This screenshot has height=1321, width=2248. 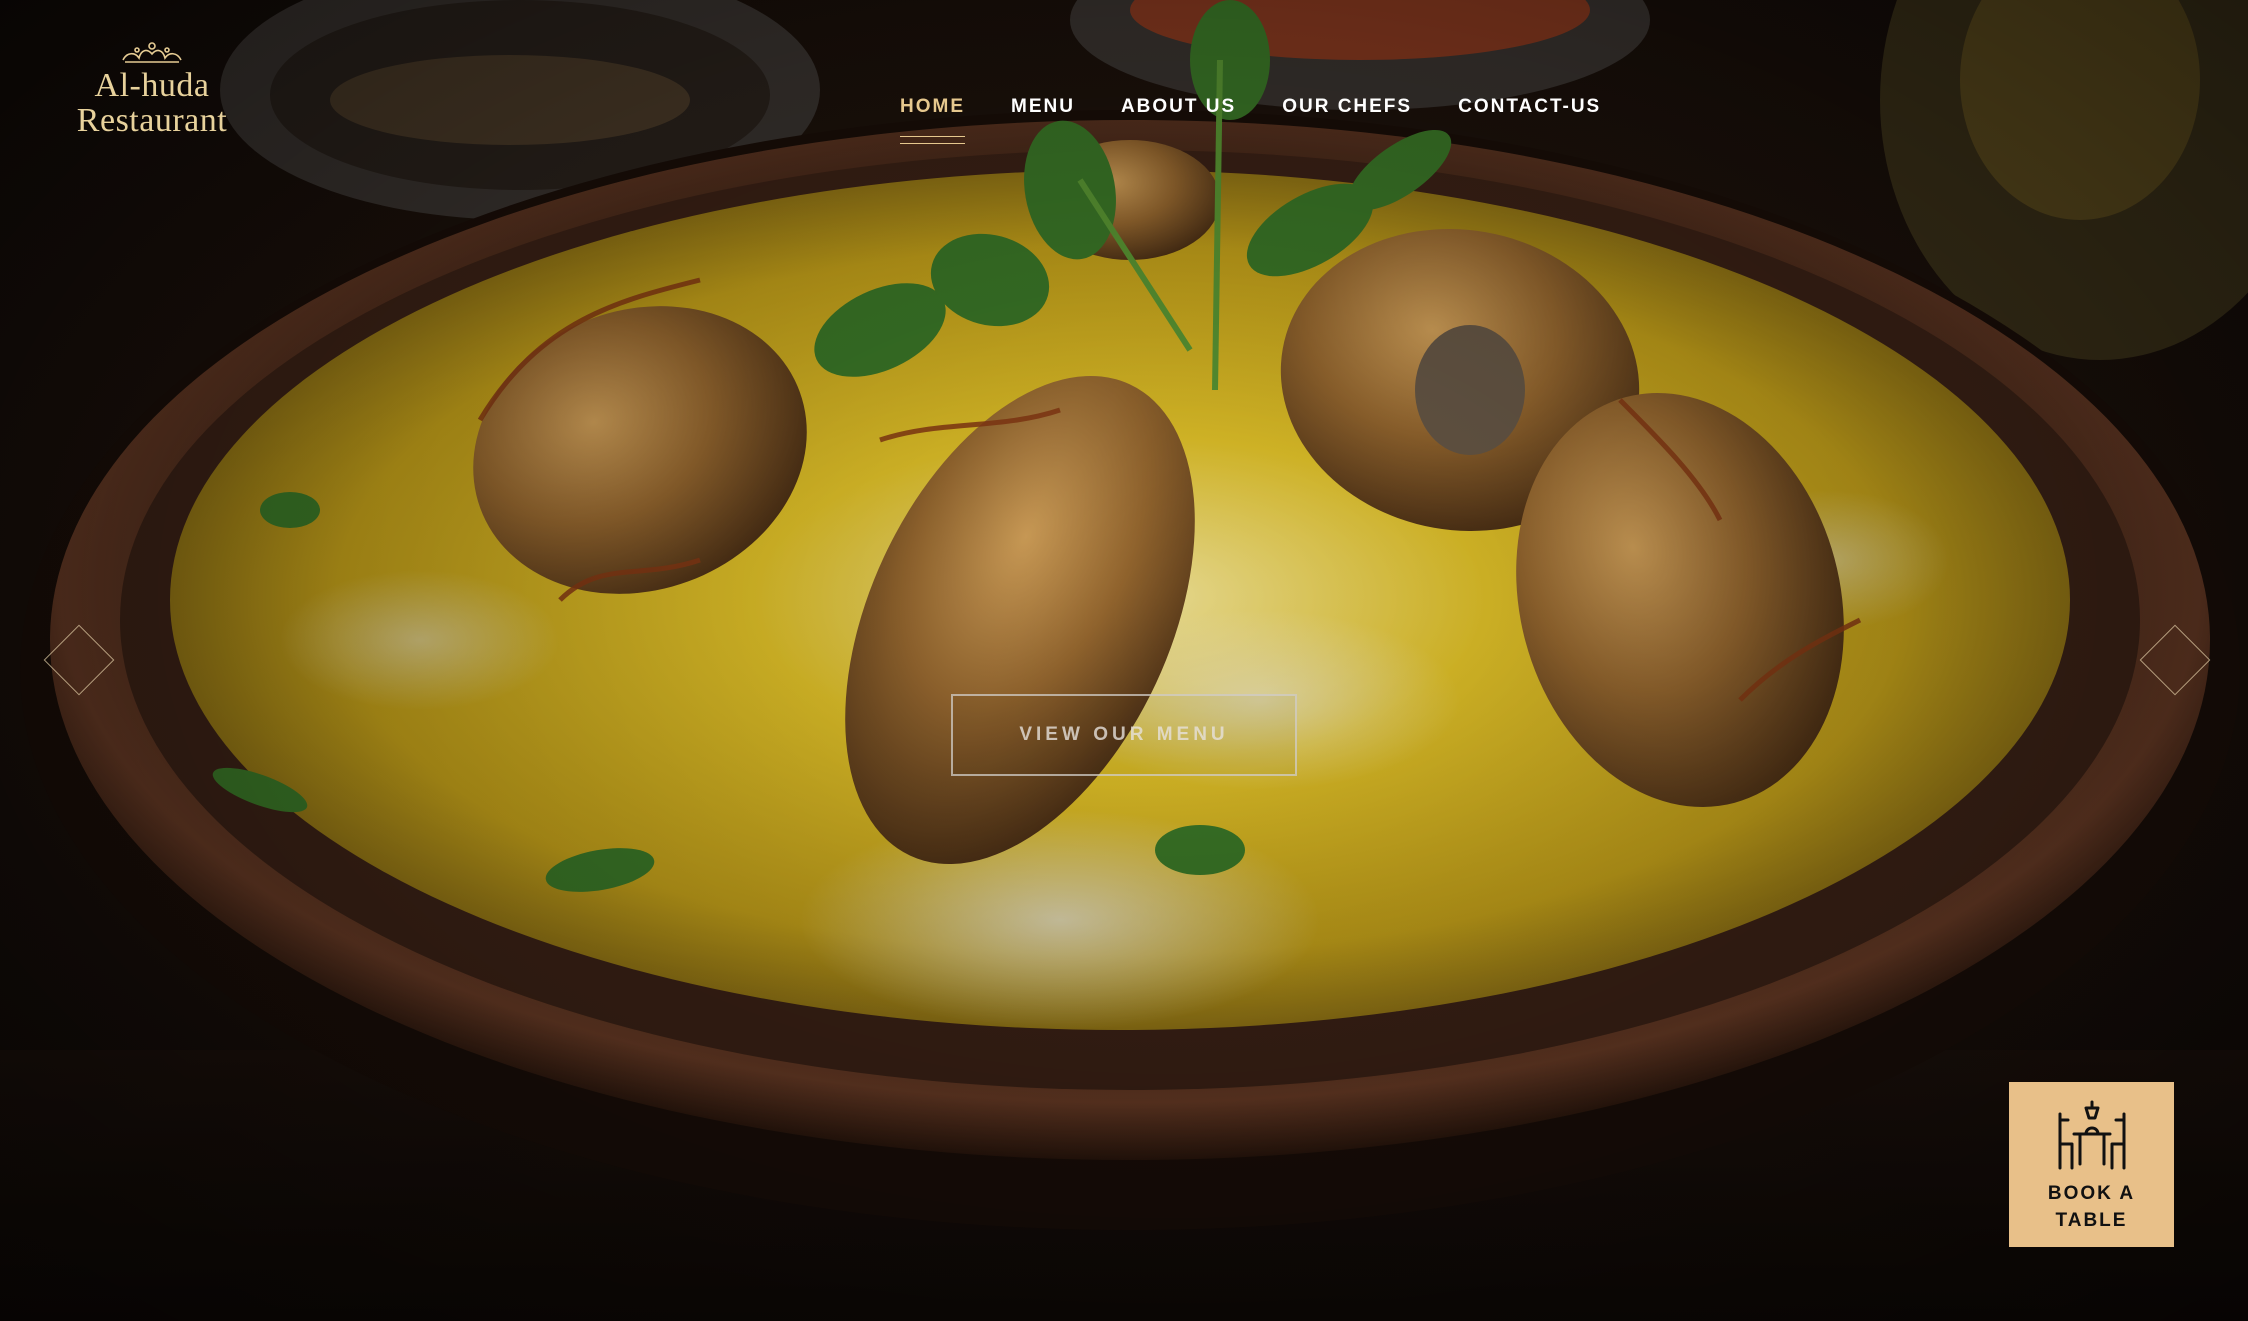 What do you see at coordinates (2091, 1207) in the screenshot?
I see `book-table-label: BOOK A TABLE` at bounding box center [2091, 1207].